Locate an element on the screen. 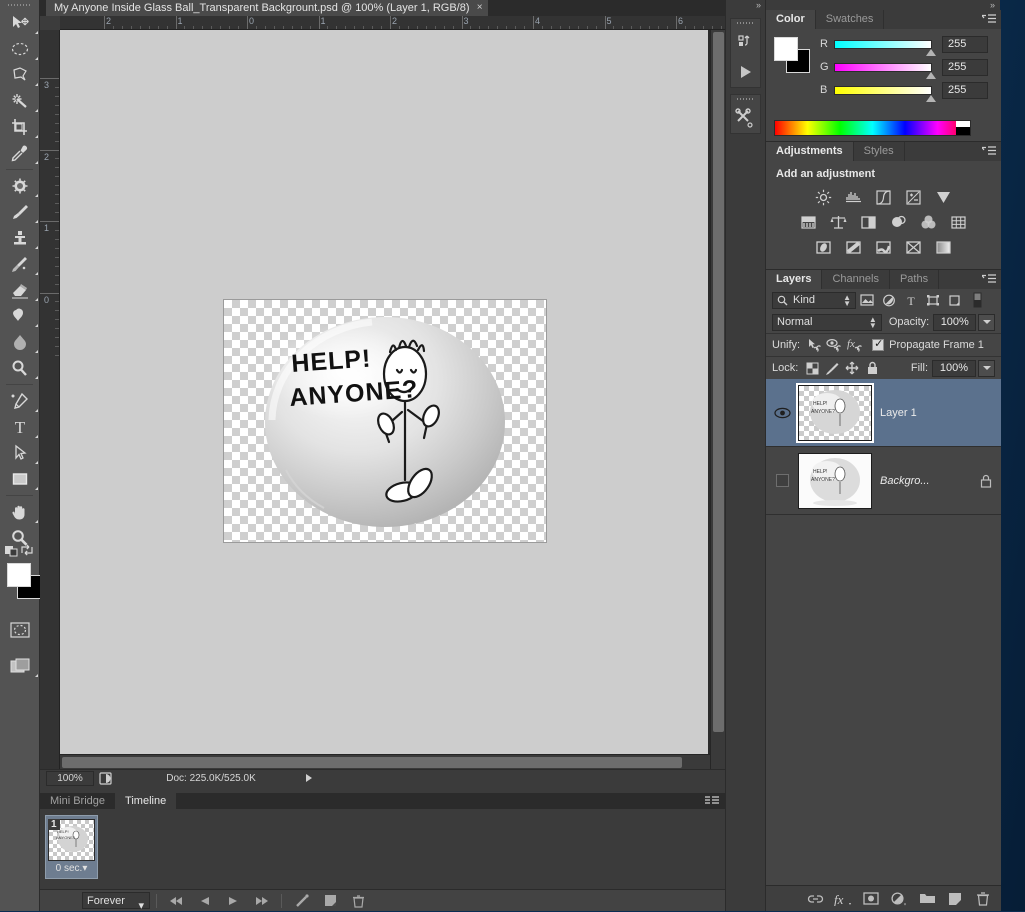 This screenshot has height=912, width=1025. blur-tool-icon is located at coordinates (20, 342).